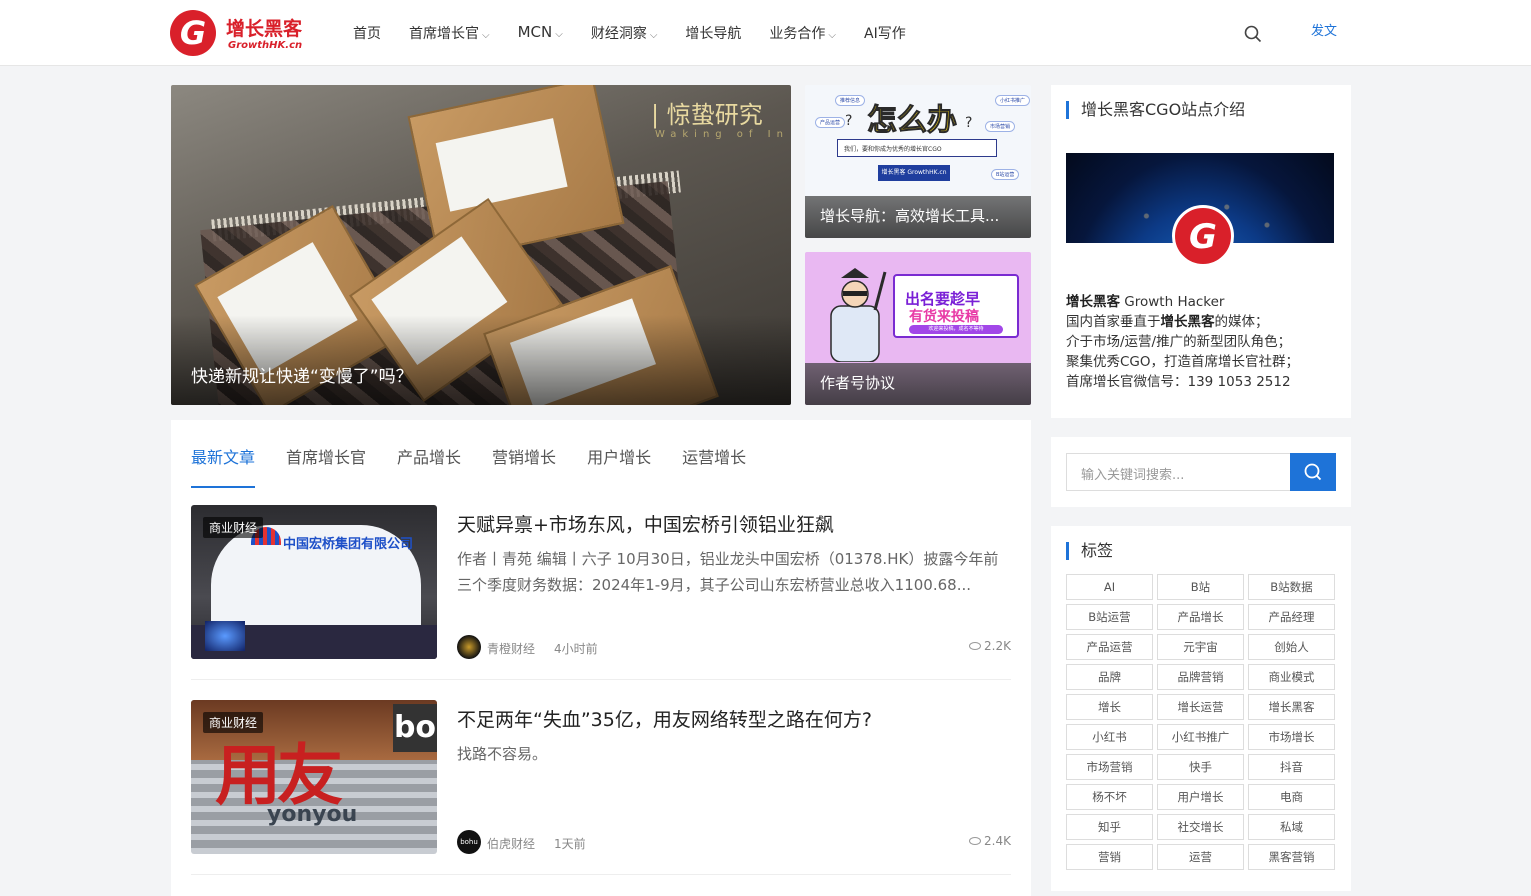 Image resolution: width=1531 pixels, height=896 pixels. Describe the element at coordinates (1005, 174) in the screenshot. I see `art-chip: B站运营` at that location.